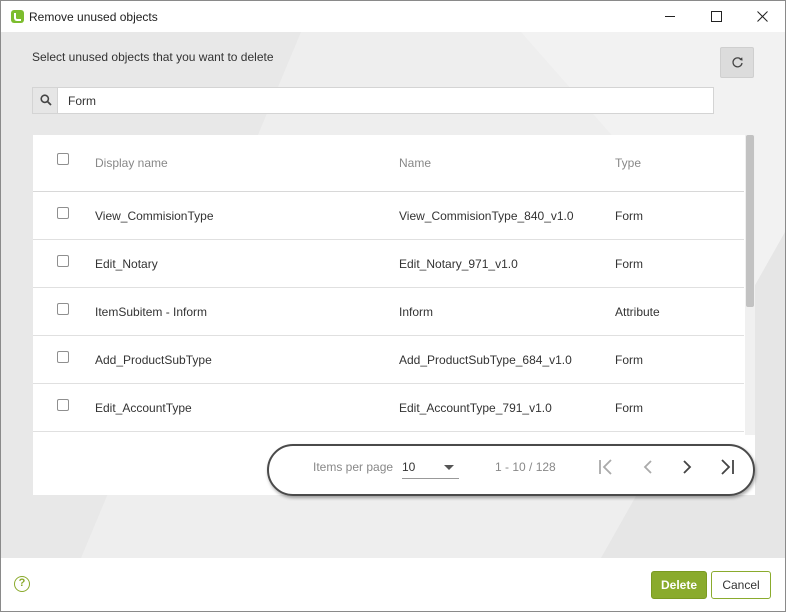 The image size is (786, 612). Describe the element at coordinates (388, 264) in the screenshot. I see `table-row: Edit_Notary Edit_Notary_971_v1.0 Form` at that location.